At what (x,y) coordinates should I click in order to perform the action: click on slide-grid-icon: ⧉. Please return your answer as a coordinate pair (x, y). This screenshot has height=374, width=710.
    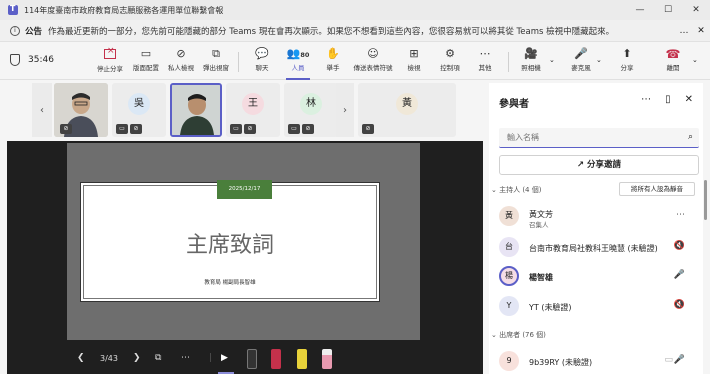
    Looking at the image, I should click on (158, 358).